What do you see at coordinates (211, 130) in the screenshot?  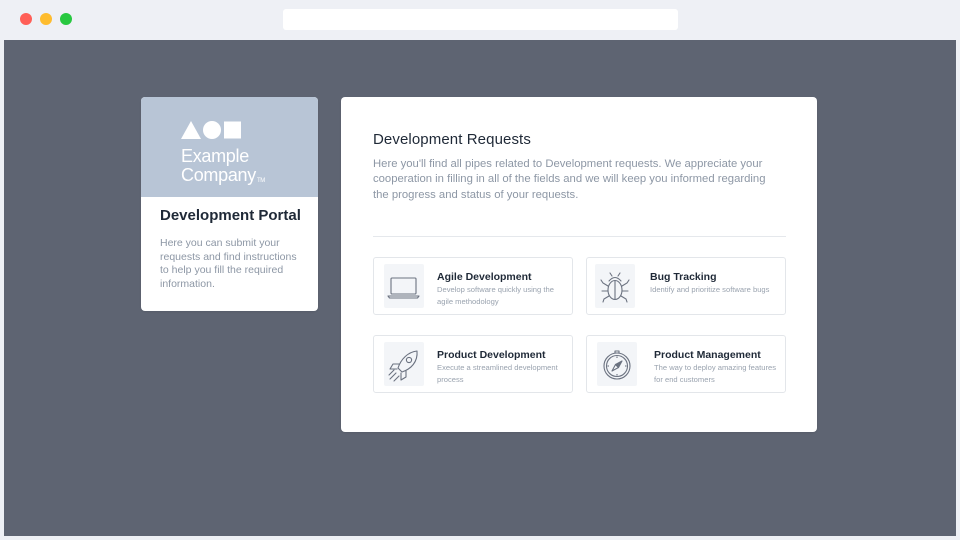 I see `company-logo-icon` at bounding box center [211, 130].